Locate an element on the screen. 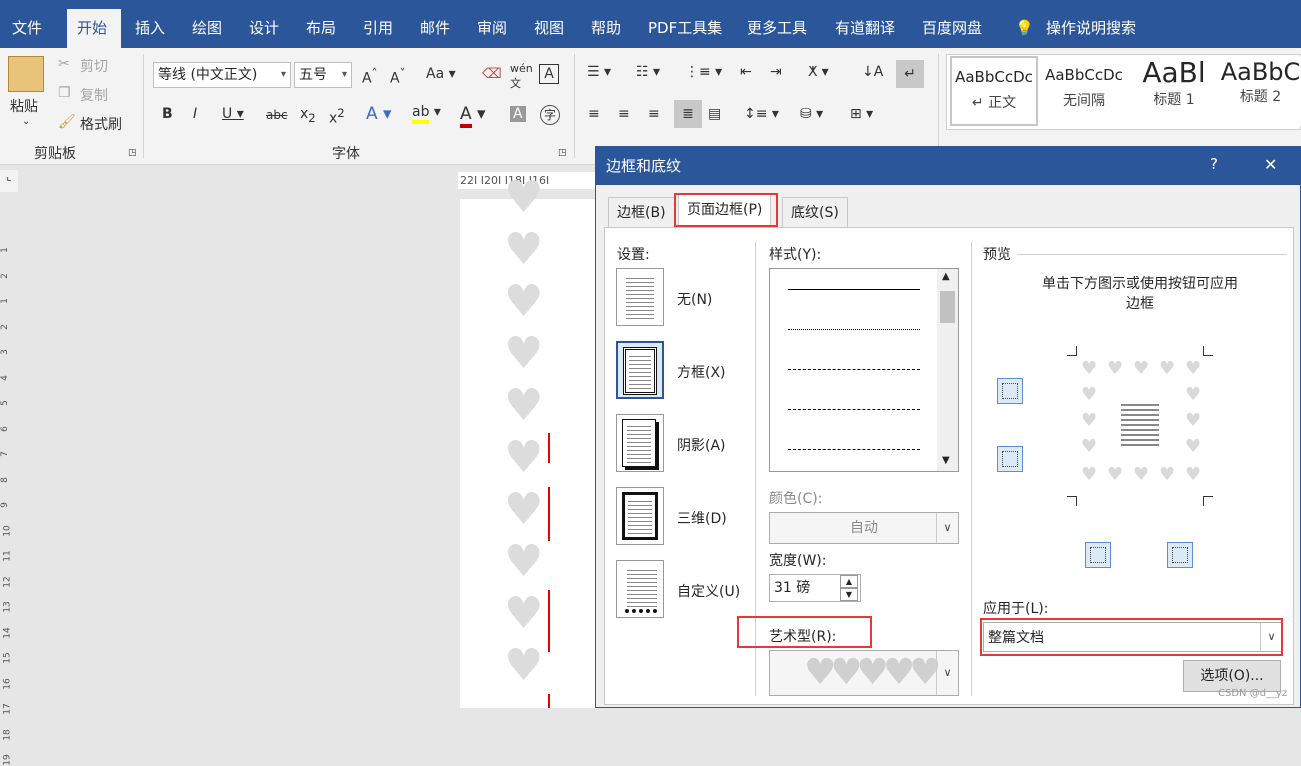 This screenshot has width=1301, height=766. top-border-button is located at coordinates (1010, 391).